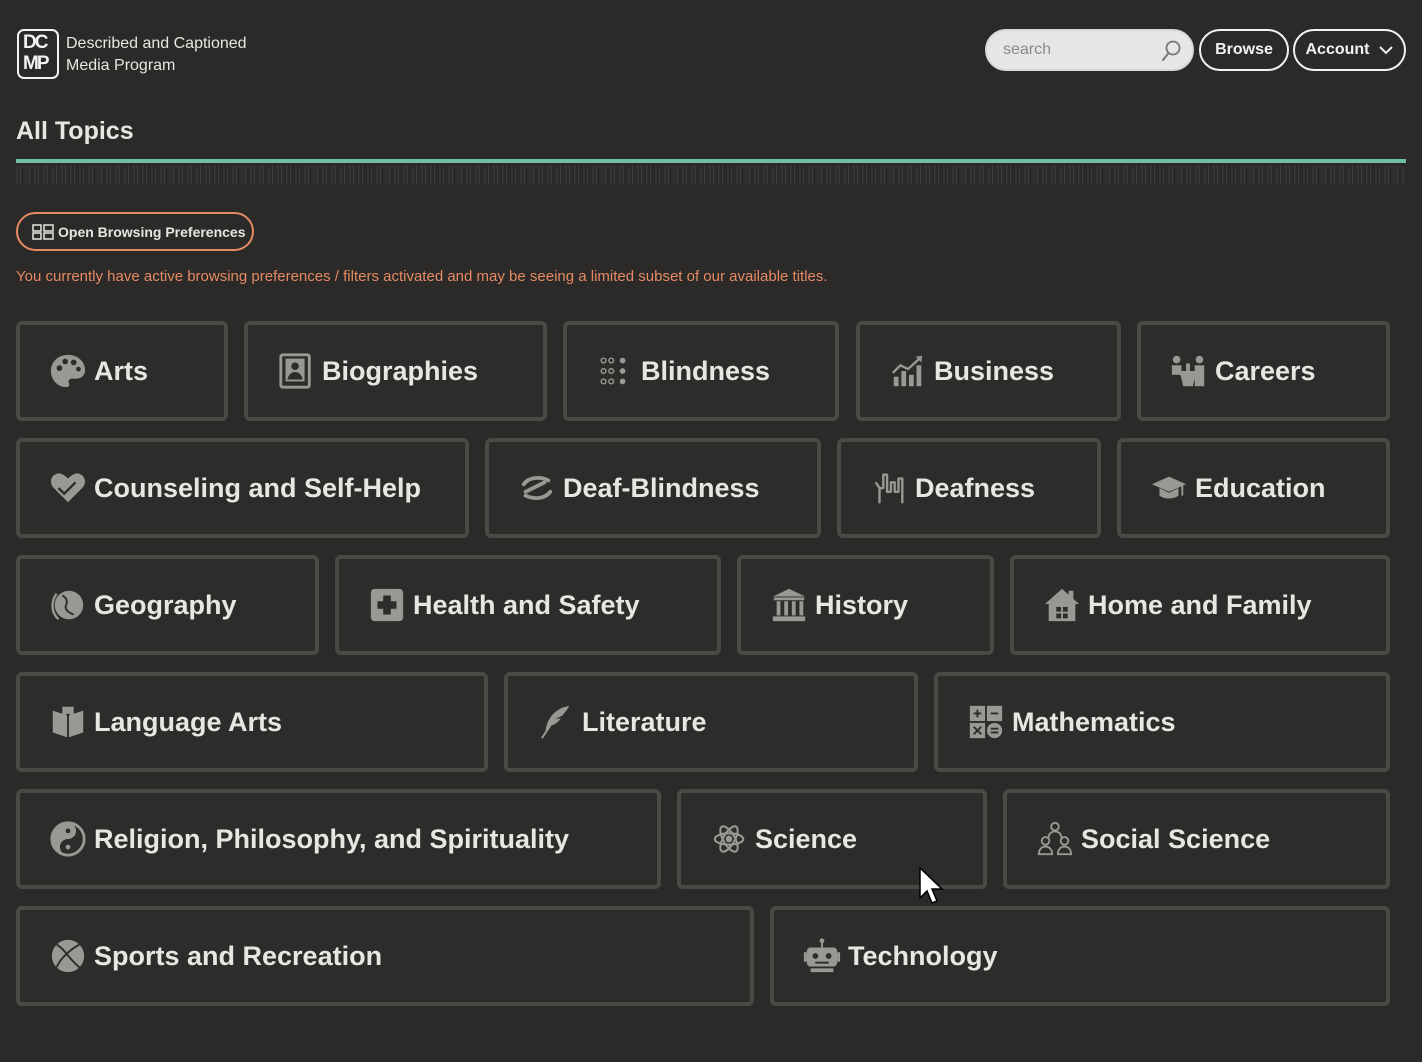  What do you see at coordinates (889, 488) in the screenshot?
I see `sign-hand-icon` at bounding box center [889, 488].